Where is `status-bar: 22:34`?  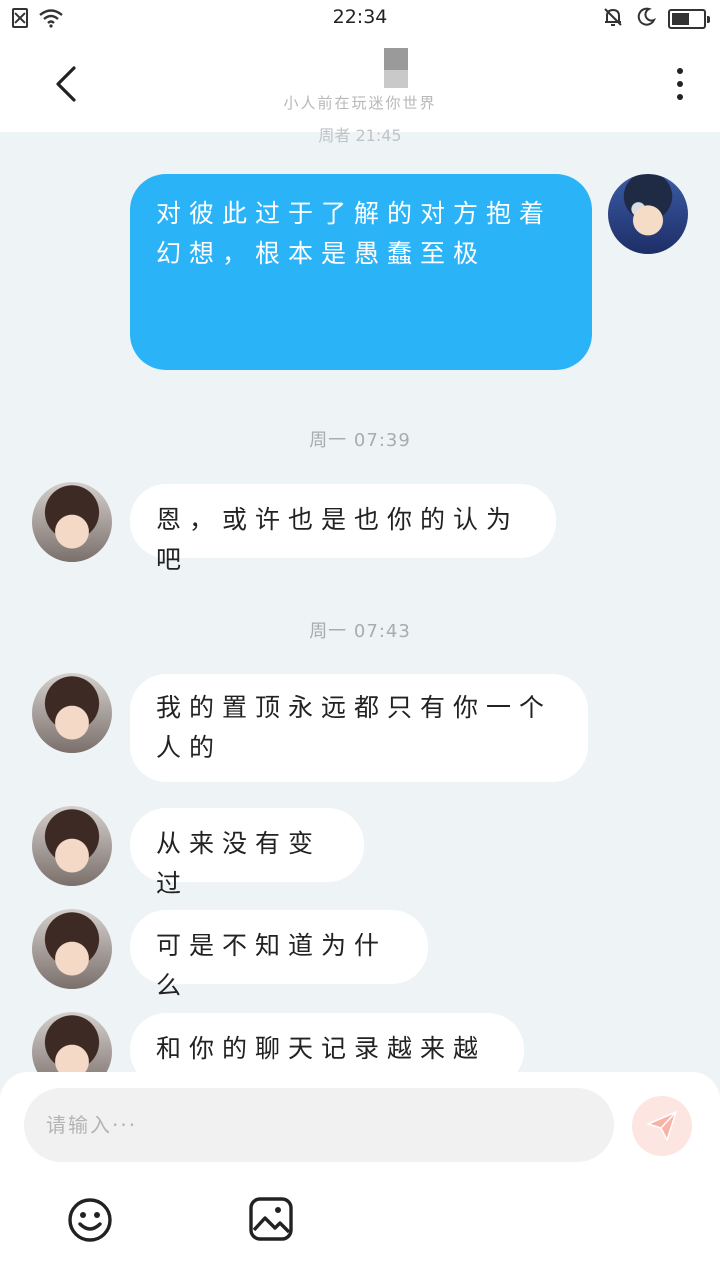
status-bar: 22:34 is located at coordinates (360, 18).